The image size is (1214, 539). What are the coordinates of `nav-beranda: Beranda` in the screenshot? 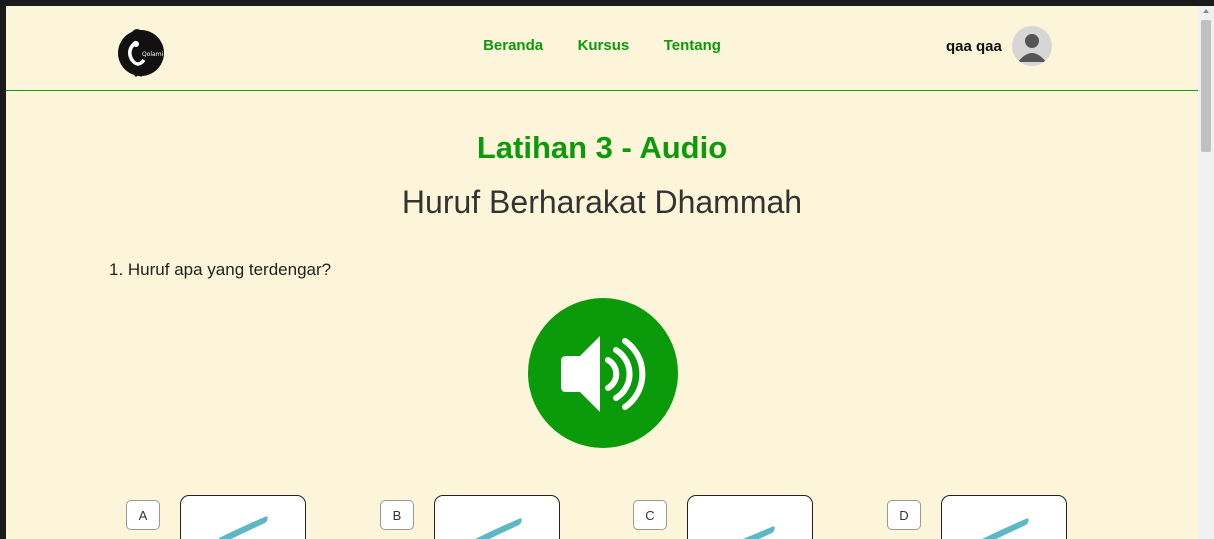 It's located at (513, 45).